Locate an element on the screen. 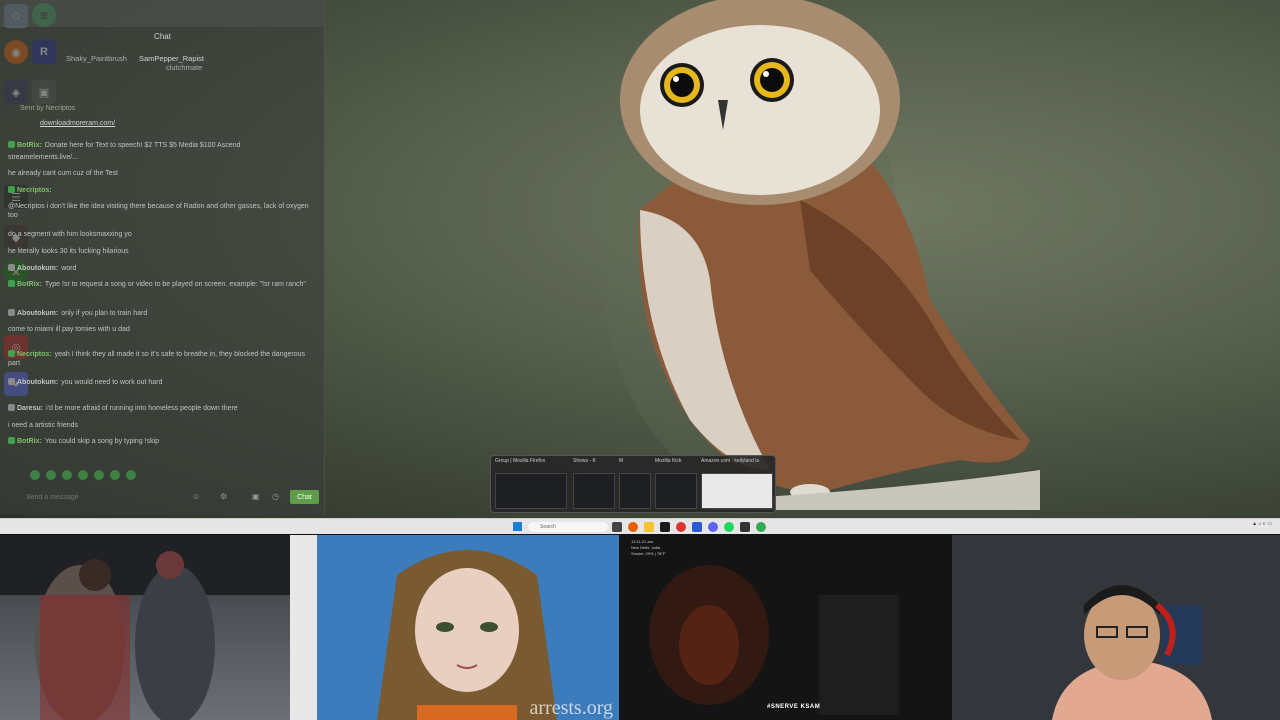  video-panel-street is located at coordinates (145, 627).